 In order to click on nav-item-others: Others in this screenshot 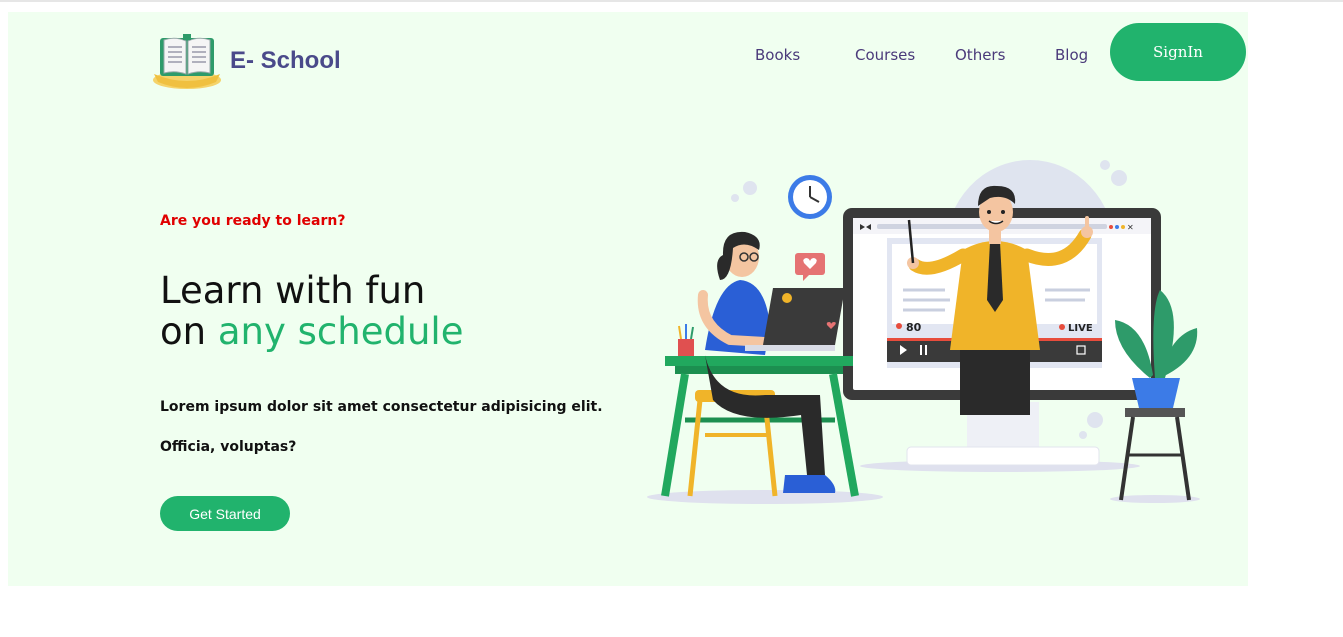, I will do `click(980, 55)`.